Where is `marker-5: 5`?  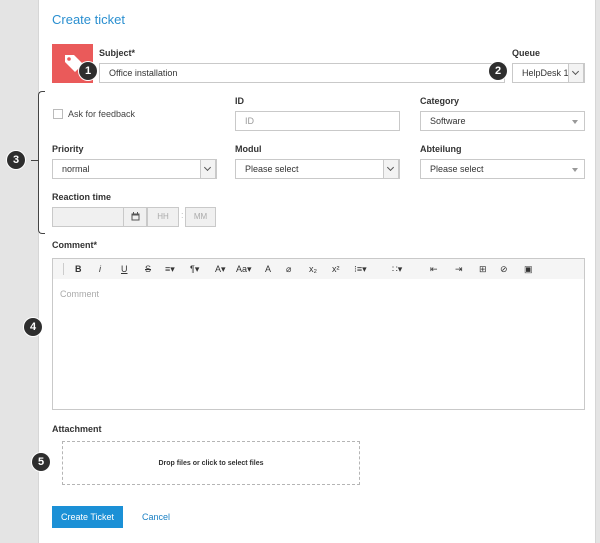 marker-5: 5 is located at coordinates (41, 462).